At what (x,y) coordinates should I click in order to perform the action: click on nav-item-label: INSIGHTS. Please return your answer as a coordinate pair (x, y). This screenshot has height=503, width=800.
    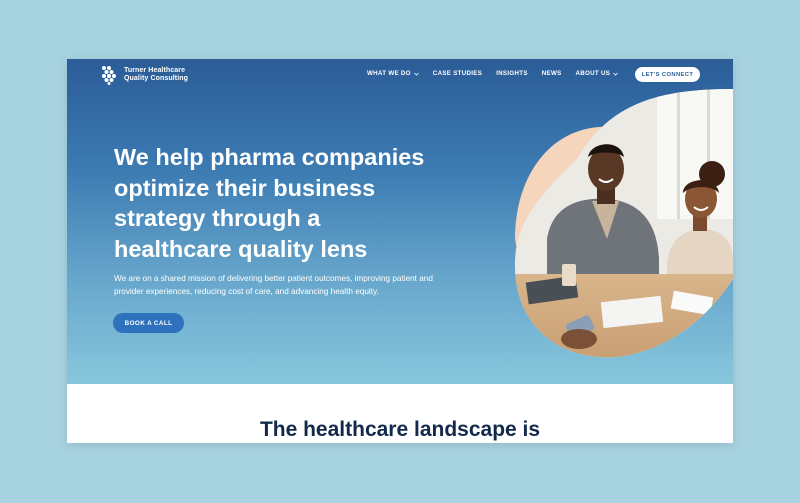
    Looking at the image, I should click on (512, 73).